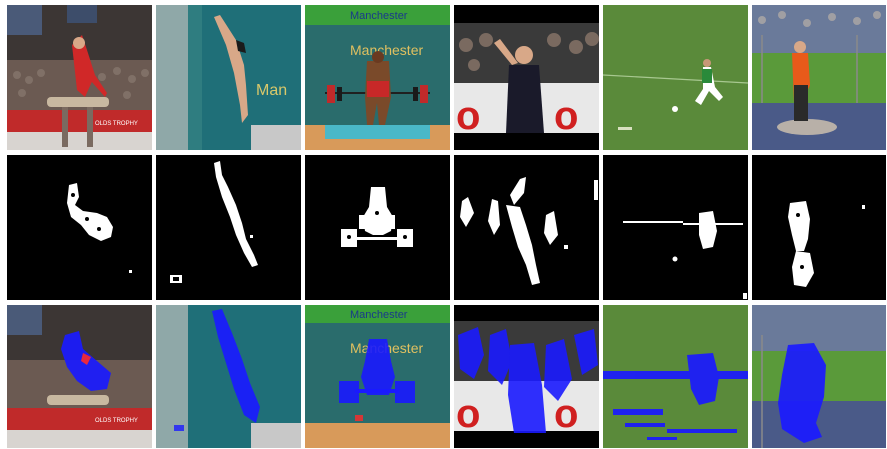 This screenshot has height=449, width=887. I want to click on mask-pommel-horse, so click(79, 227).